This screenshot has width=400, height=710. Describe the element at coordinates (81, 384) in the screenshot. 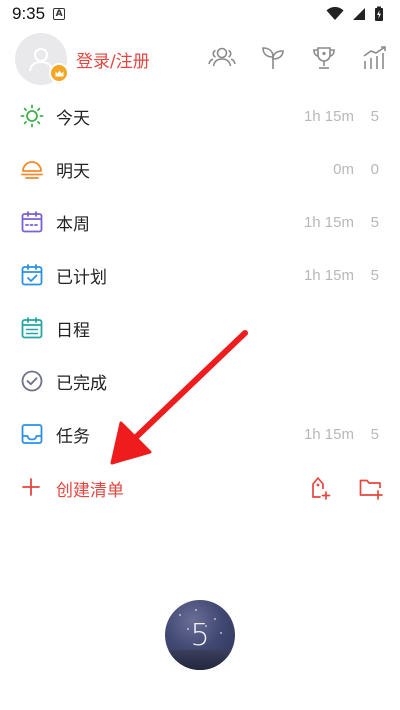

I see `list-item-label: 已完成` at that location.